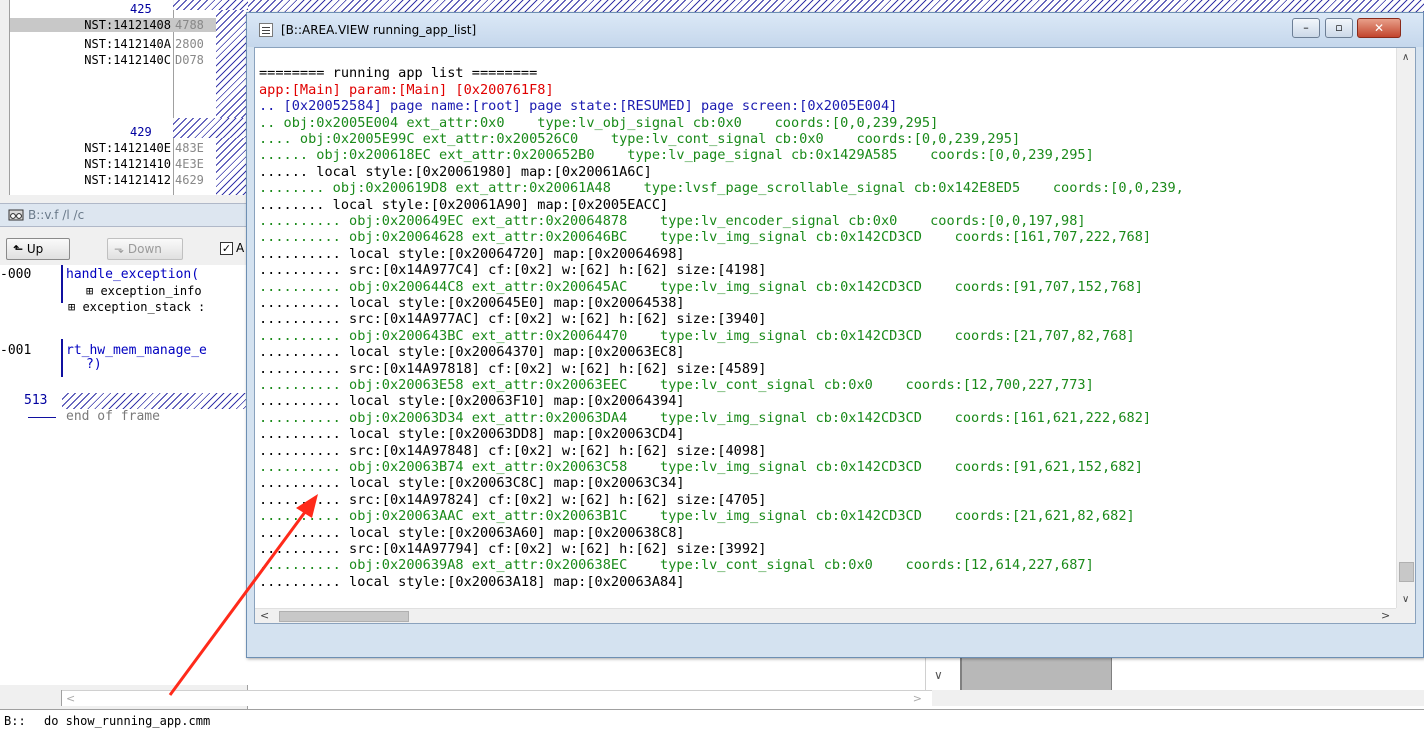  I want to click on dump-address: NST:14121412, so click(127, 180).